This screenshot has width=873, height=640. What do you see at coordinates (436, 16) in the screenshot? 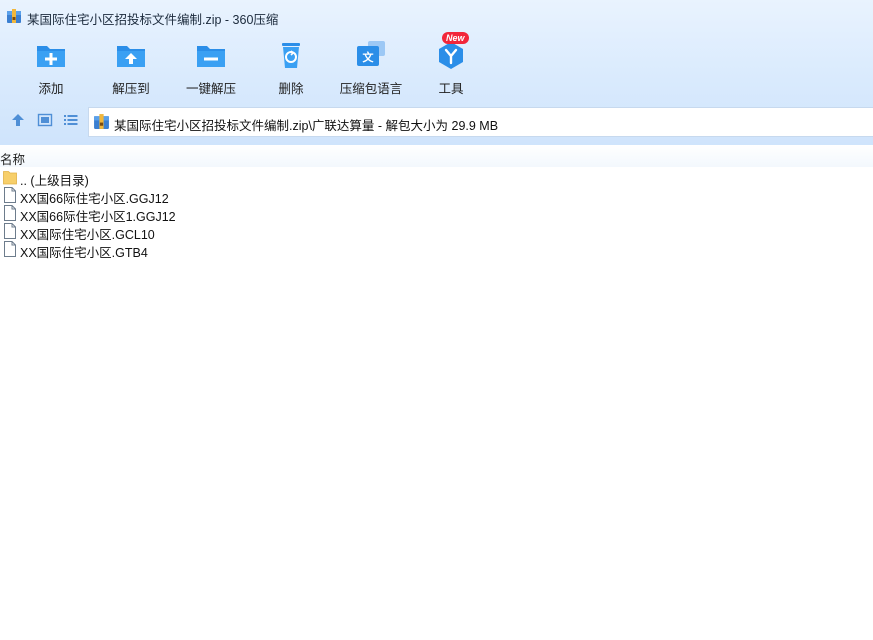
I see `title-bar: 某国际住宅小区招投标文件编制.zip - 360压缩` at bounding box center [436, 16].